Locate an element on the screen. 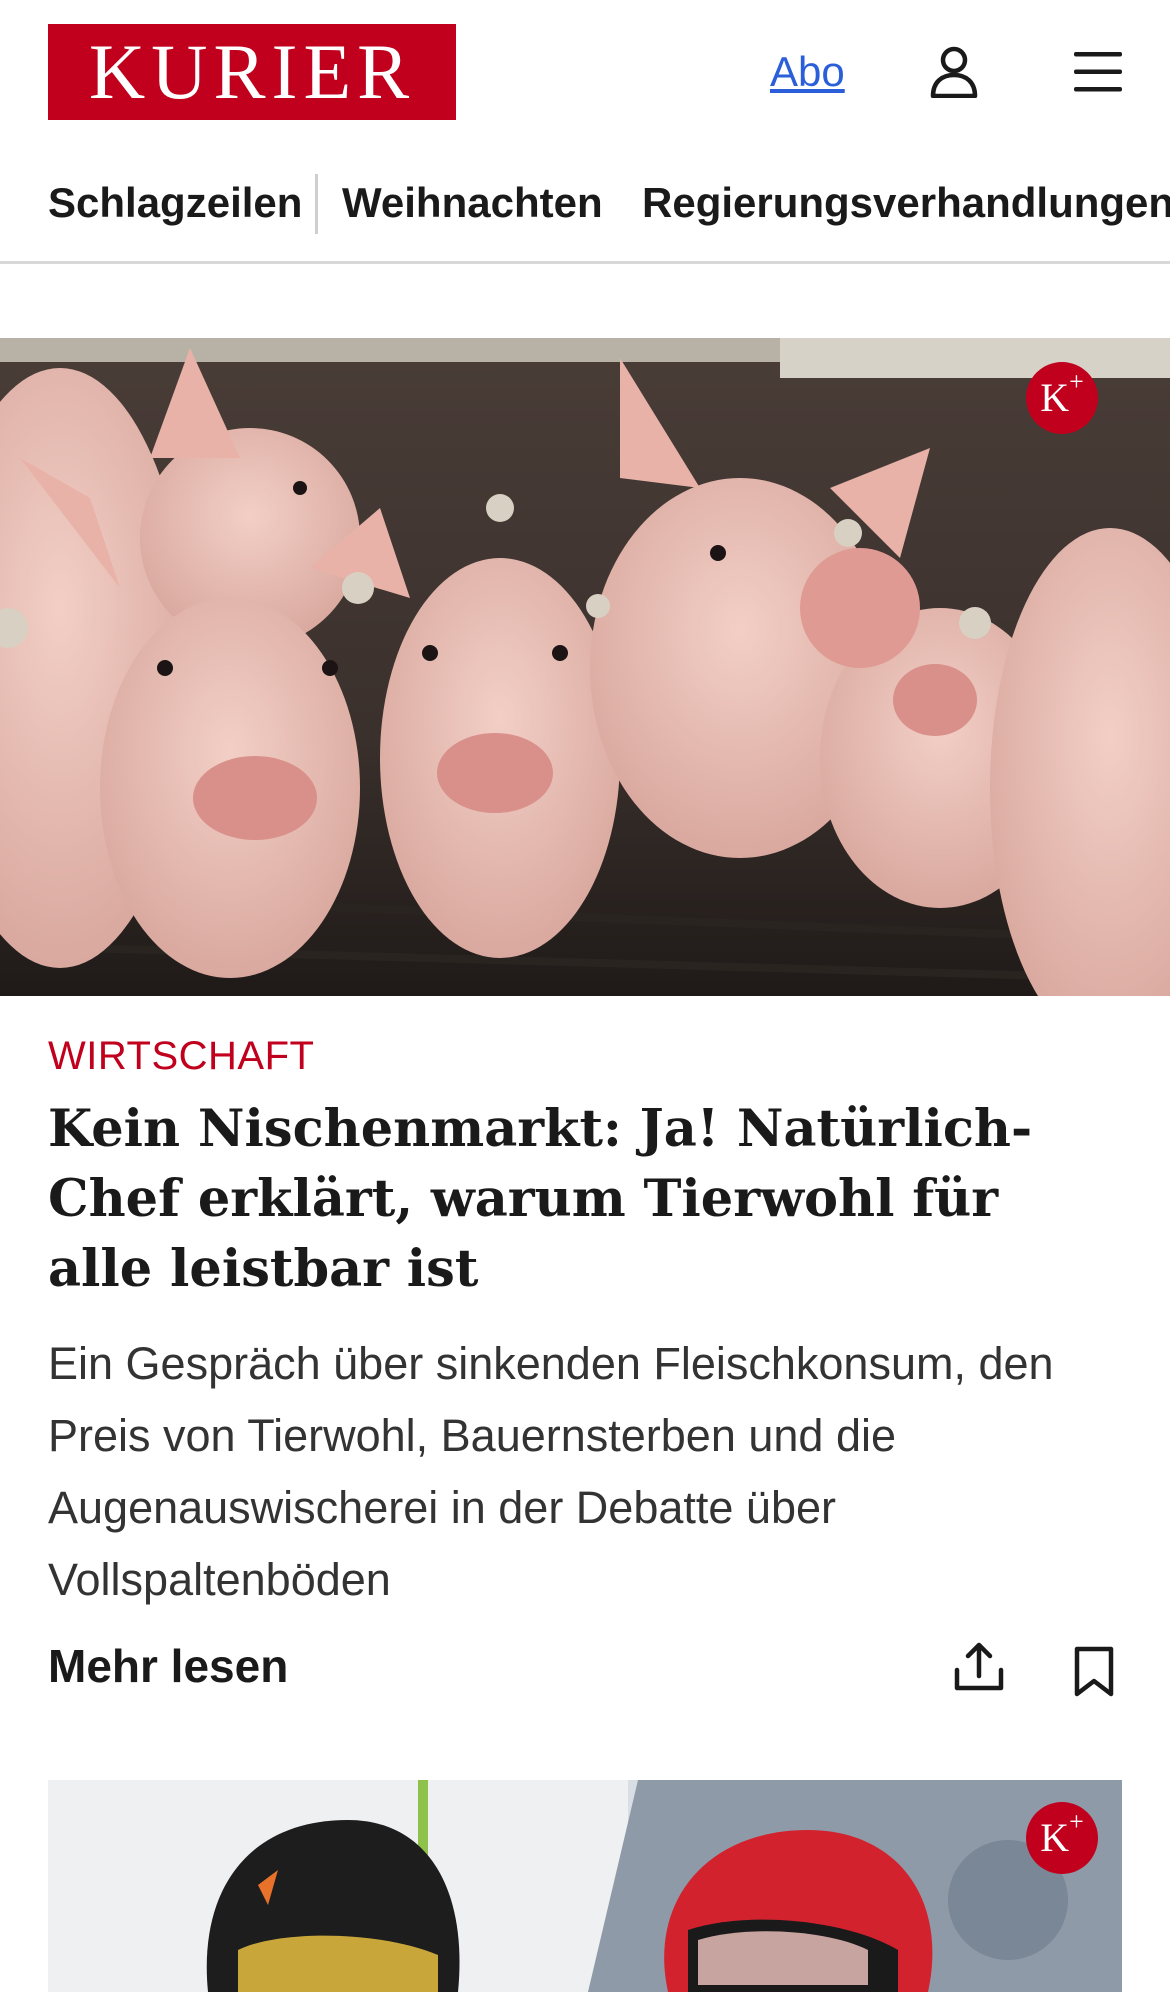  account-button is located at coordinates (954, 72).